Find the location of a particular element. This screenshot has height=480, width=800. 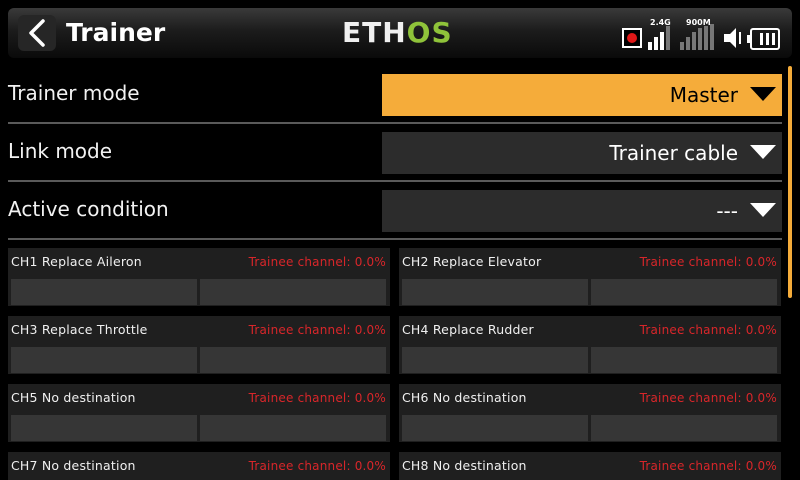

record-icon is located at coordinates (632, 38).